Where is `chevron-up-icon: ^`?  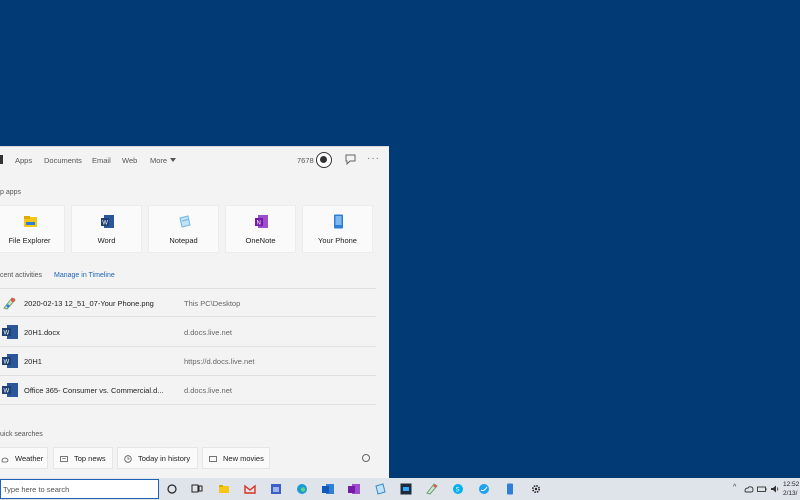 chevron-up-icon: ^ is located at coordinates (734, 487).